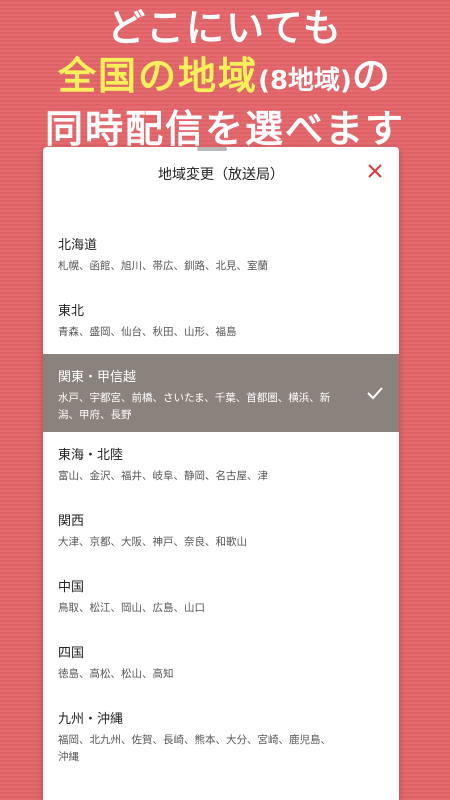 This screenshot has width=450, height=800. Describe the element at coordinates (224, 129) in the screenshot. I see `headline-line-3: 同時配信を選べます` at that location.